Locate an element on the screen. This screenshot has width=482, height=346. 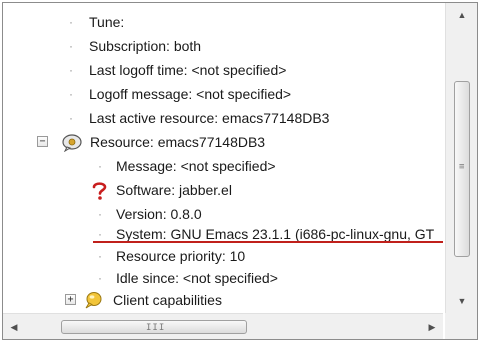
collapse-toggle-icon: − is located at coordinates (42, 141).